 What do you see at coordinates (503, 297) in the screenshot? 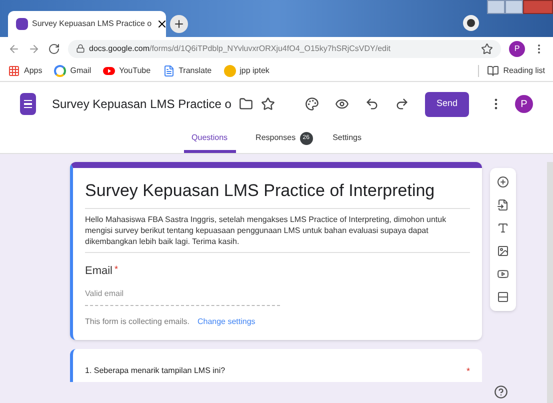
I see `section-icon` at bounding box center [503, 297].